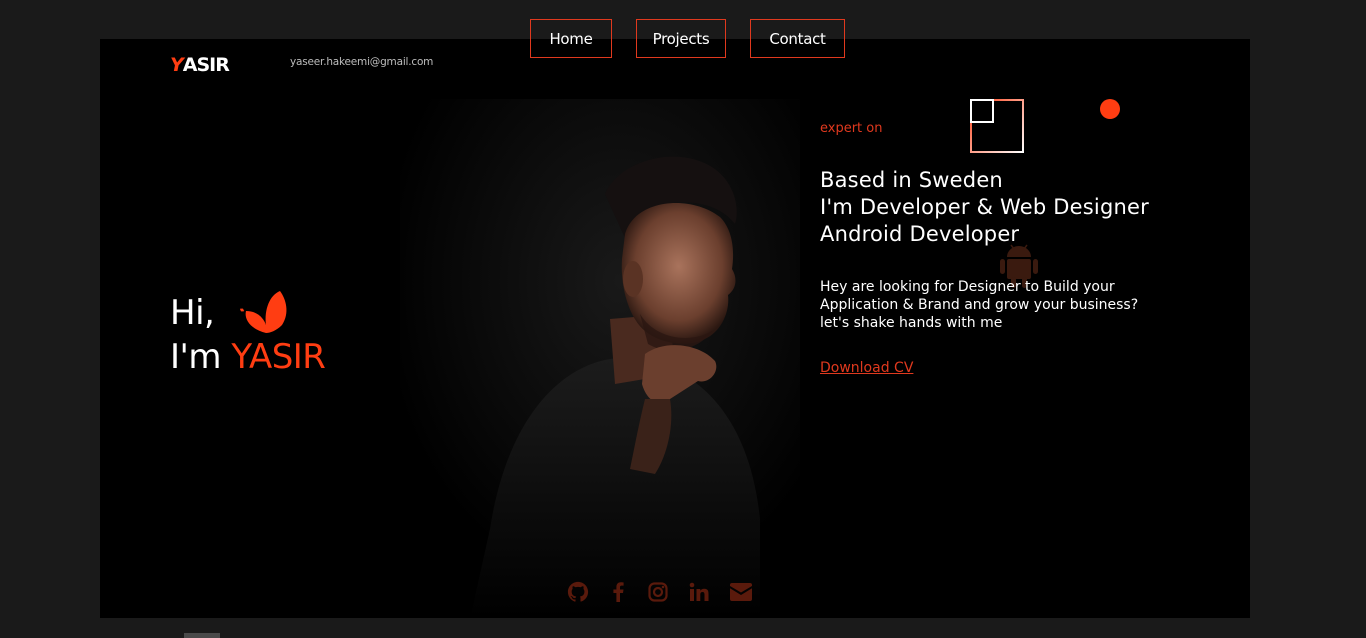  What do you see at coordinates (699, 592) in the screenshot?
I see `linkedin-icon` at bounding box center [699, 592].